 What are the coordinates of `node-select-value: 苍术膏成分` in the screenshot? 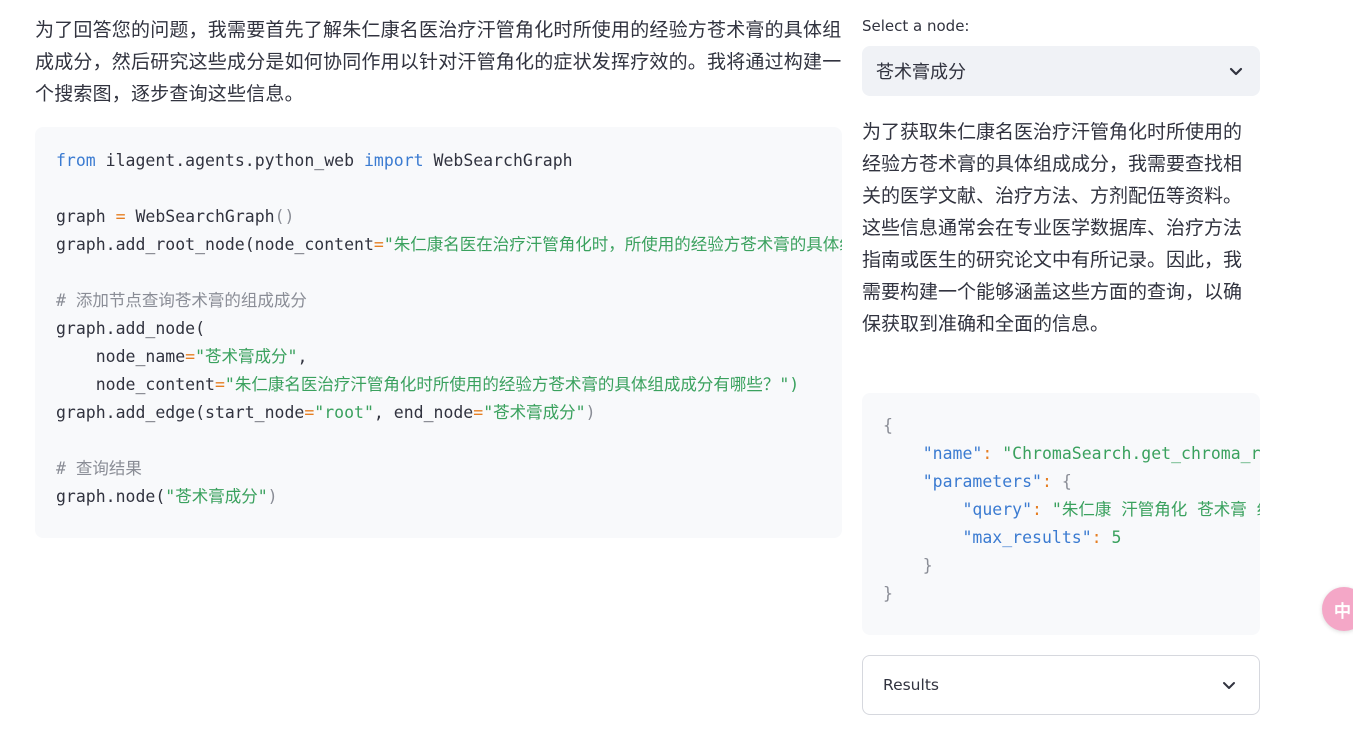 It's located at (921, 72).